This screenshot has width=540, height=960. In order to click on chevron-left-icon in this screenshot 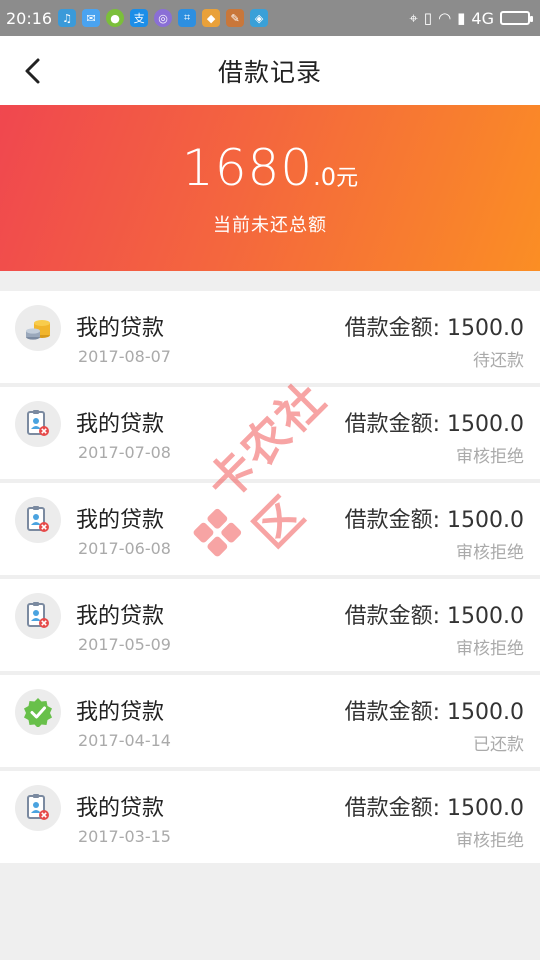, I will do `click(32, 70)`.